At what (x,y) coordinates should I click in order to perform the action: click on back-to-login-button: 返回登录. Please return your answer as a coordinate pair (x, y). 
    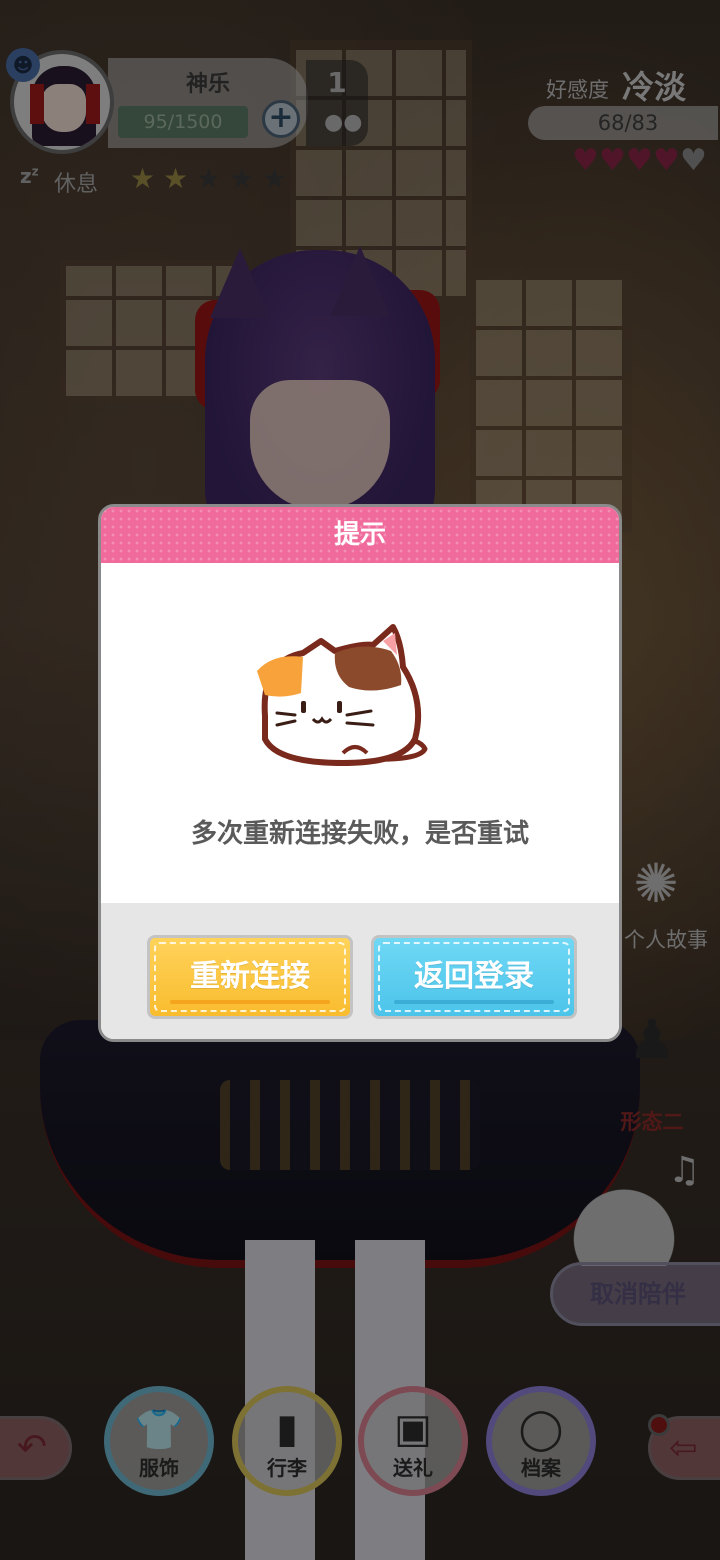
    Looking at the image, I should click on (474, 977).